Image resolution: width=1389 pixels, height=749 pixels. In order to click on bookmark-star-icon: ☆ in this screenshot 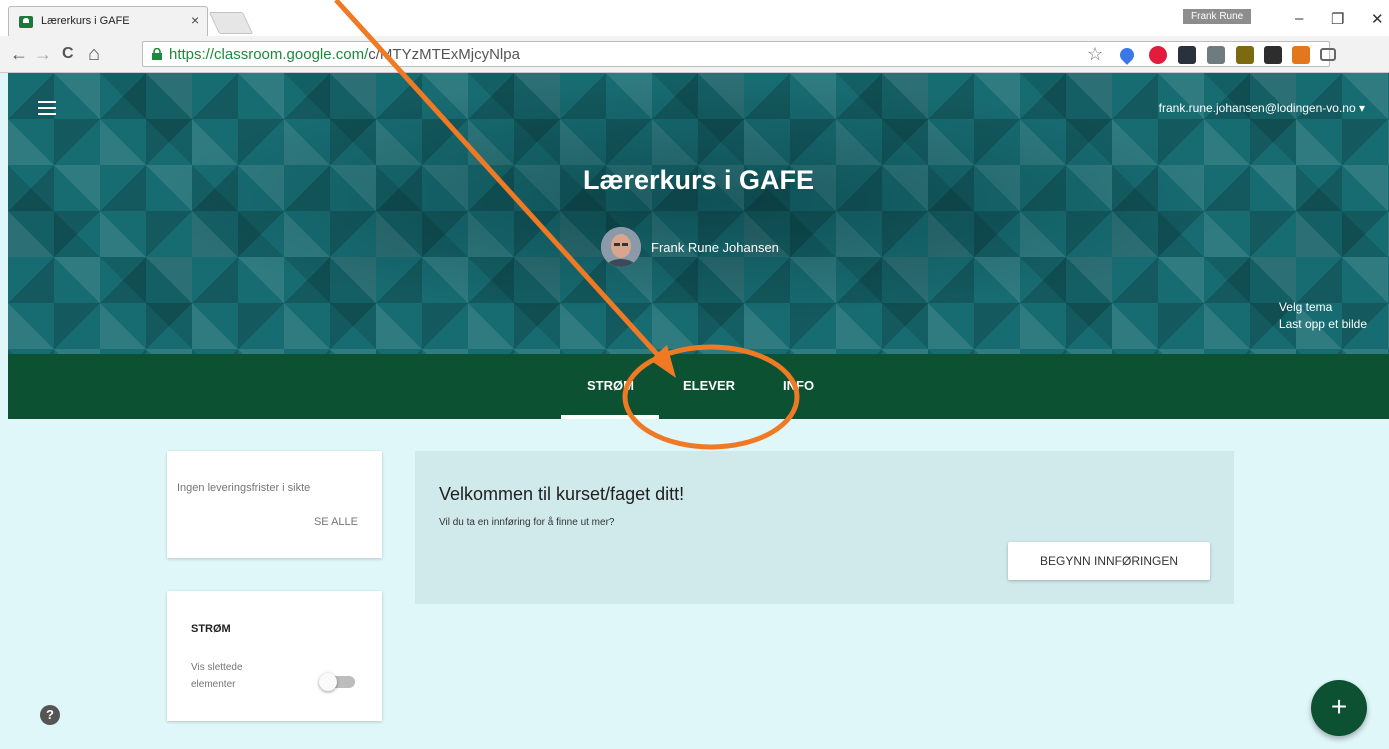, I will do `click(1095, 54)`.